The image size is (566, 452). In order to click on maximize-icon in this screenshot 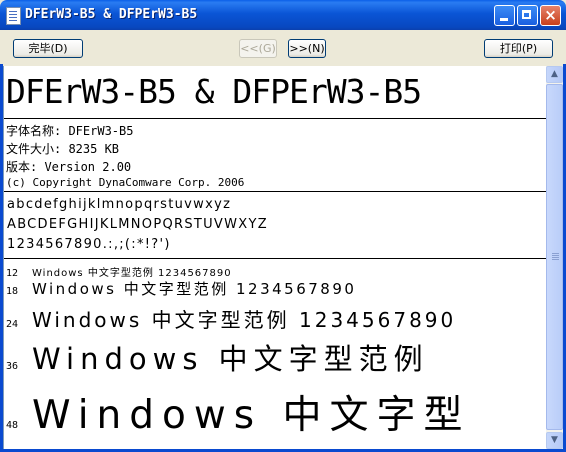, I will do `click(526, 14)`.